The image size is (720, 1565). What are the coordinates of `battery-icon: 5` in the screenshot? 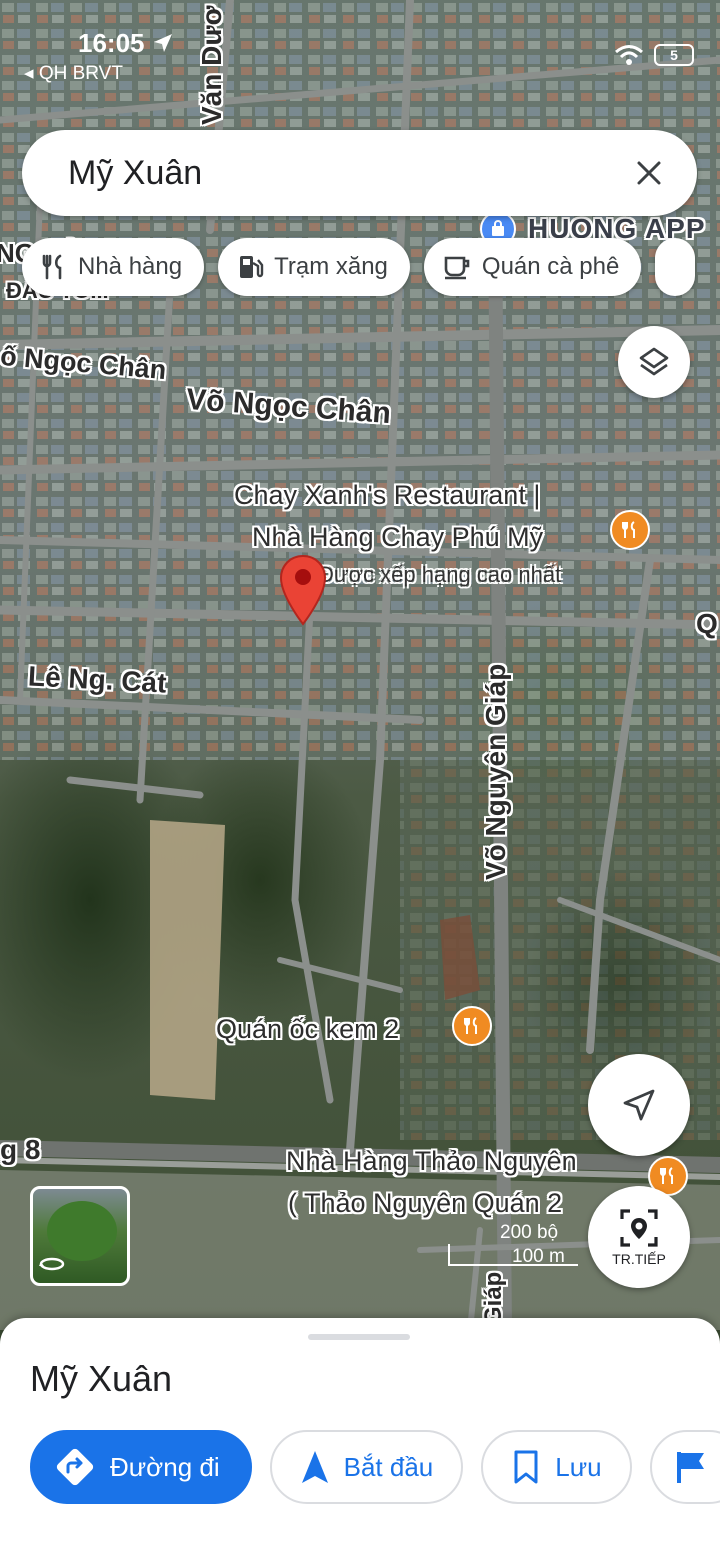 It's located at (674, 55).